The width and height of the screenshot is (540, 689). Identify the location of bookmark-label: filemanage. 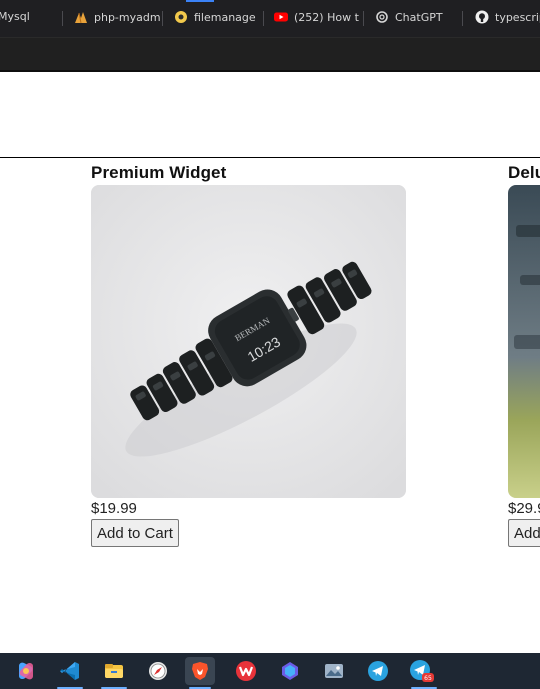
(225, 17).